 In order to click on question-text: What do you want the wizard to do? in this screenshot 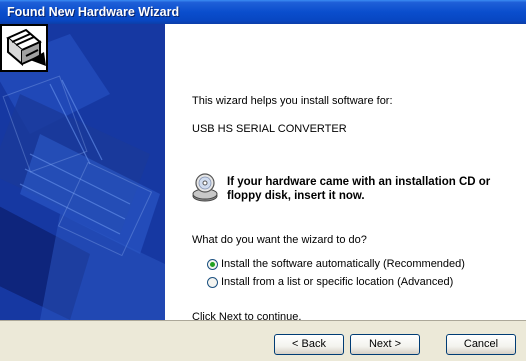, I will do `click(279, 240)`.